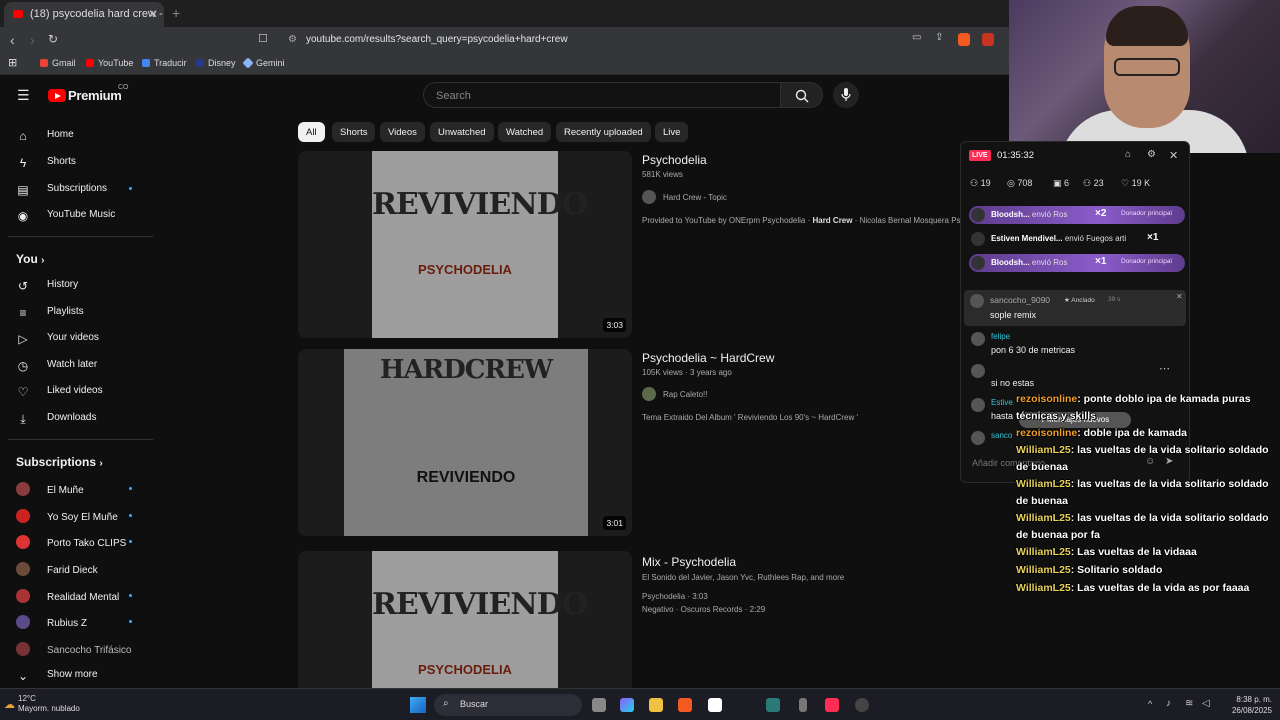  I want to click on microphone-icon: ♪, so click(1168, 703).